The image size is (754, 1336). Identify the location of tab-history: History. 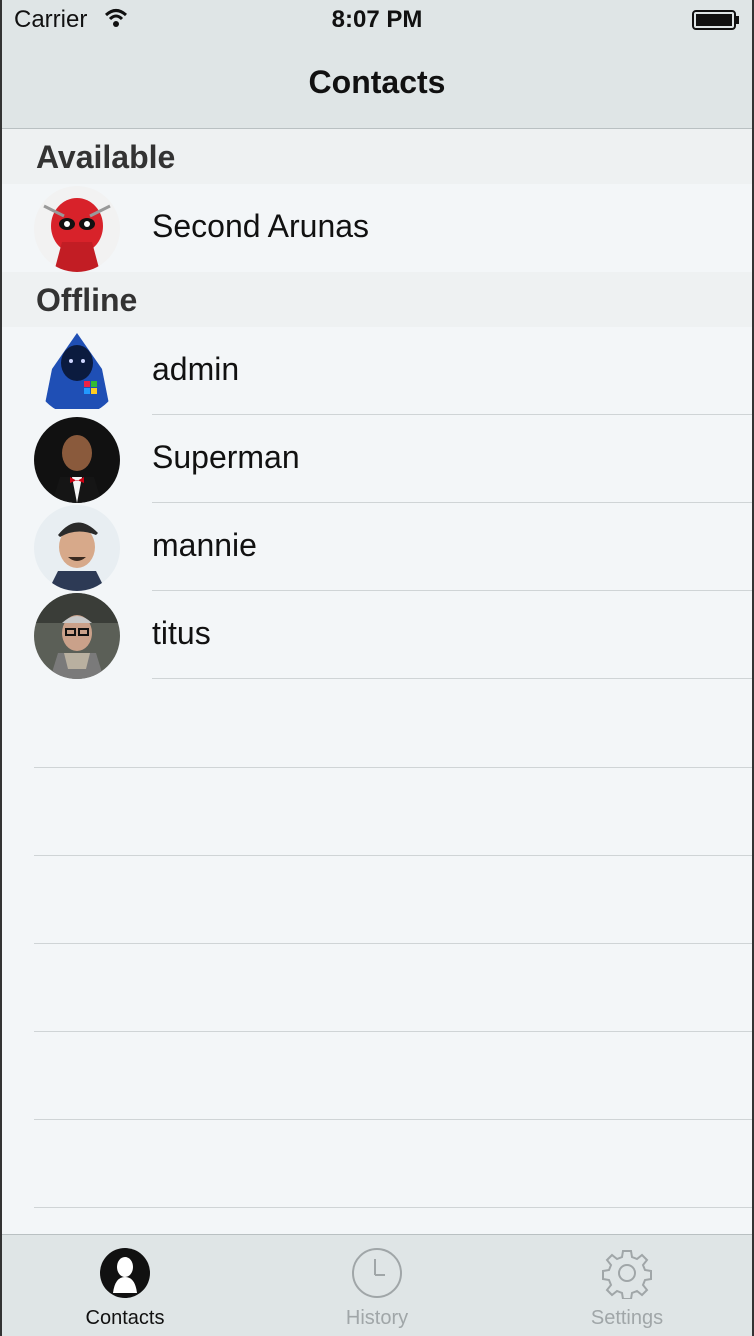
(377, 1285).